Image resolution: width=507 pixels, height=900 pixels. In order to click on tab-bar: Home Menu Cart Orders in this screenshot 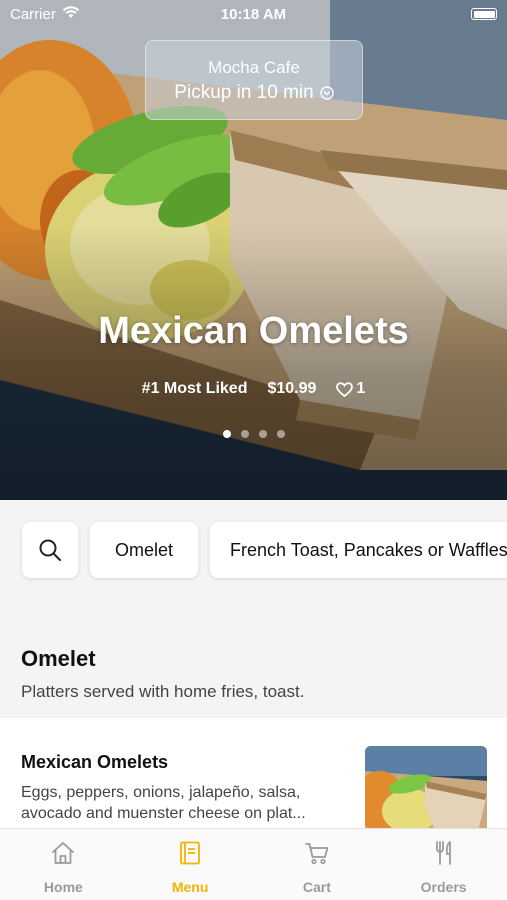, I will do `click(253, 864)`.